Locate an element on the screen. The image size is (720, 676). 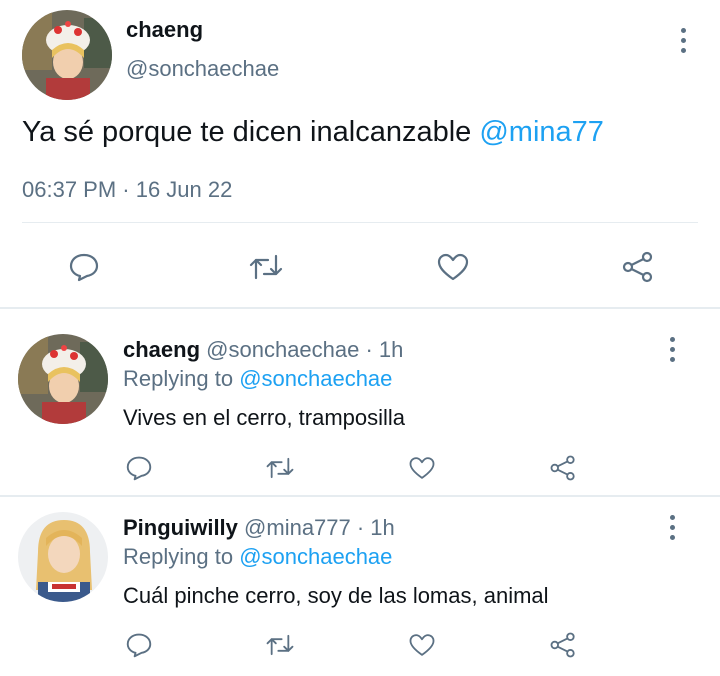
main-reply-button is located at coordinates (84, 267).